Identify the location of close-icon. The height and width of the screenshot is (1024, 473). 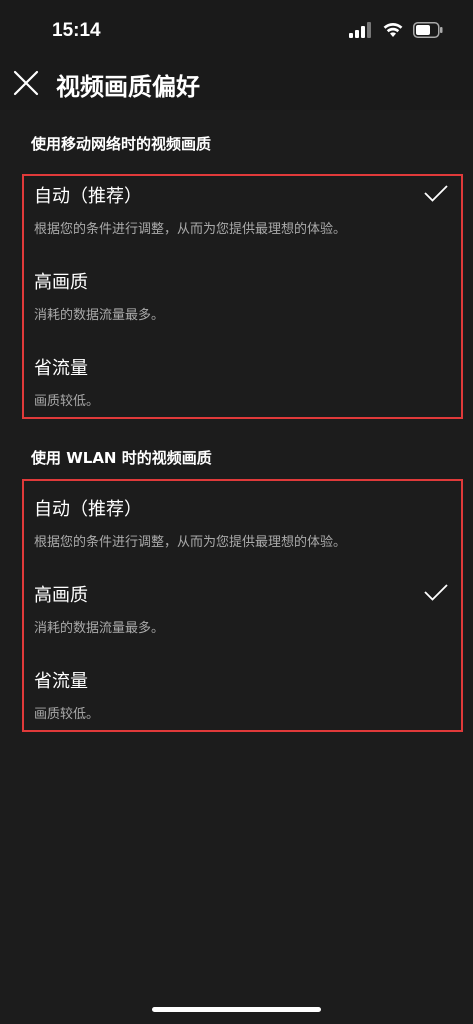
(26, 83).